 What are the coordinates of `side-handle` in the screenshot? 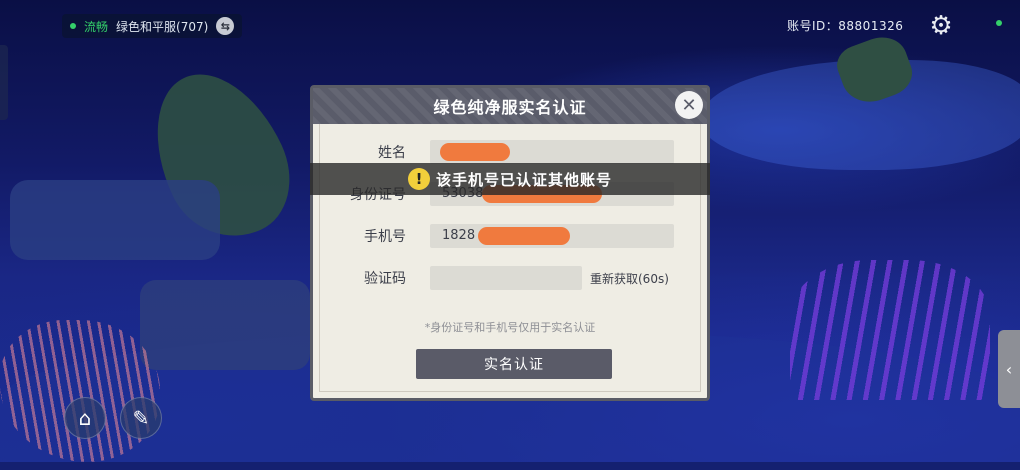 It's located at (4, 82).